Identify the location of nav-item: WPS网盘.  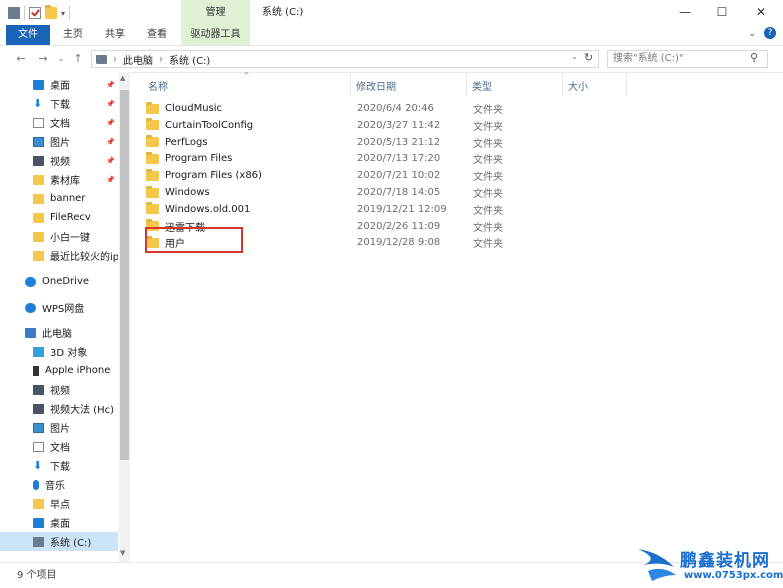
(59, 307).